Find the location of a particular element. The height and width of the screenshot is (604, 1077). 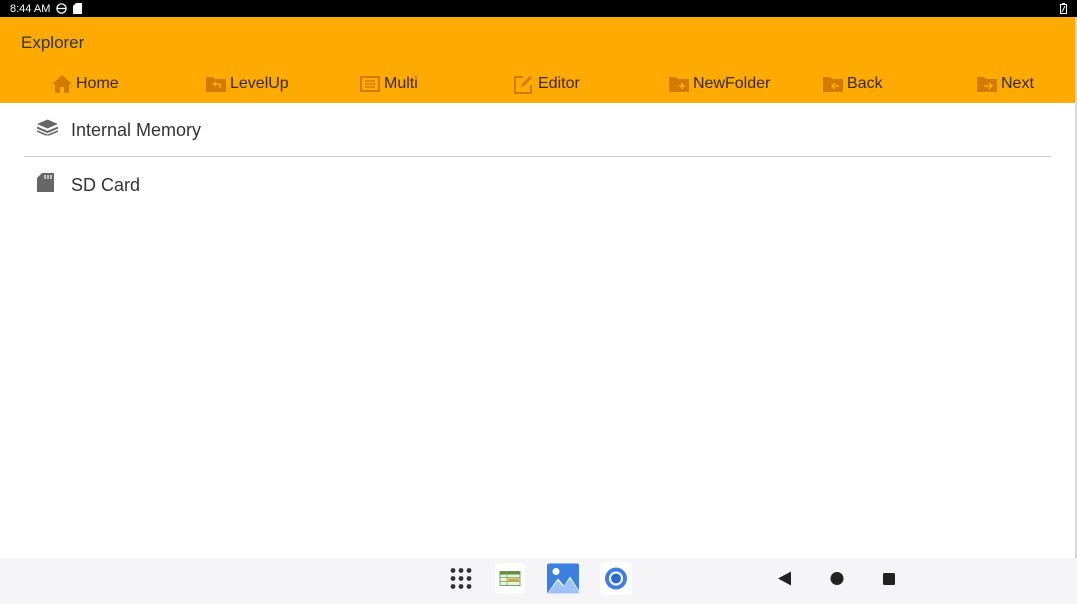

home-button: Home is located at coordinates (85, 84).